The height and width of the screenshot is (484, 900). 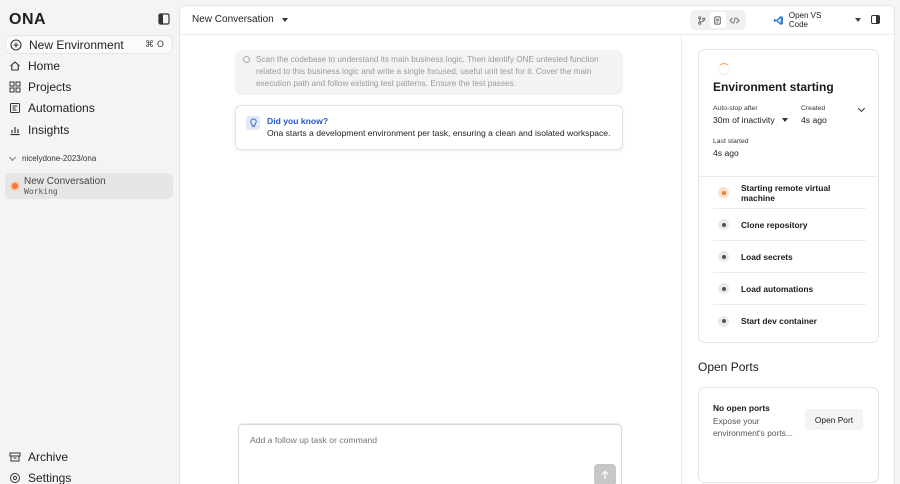 What do you see at coordinates (538, 20) in the screenshot?
I see `top-bar: New Conversation Open VS Code` at bounding box center [538, 20].